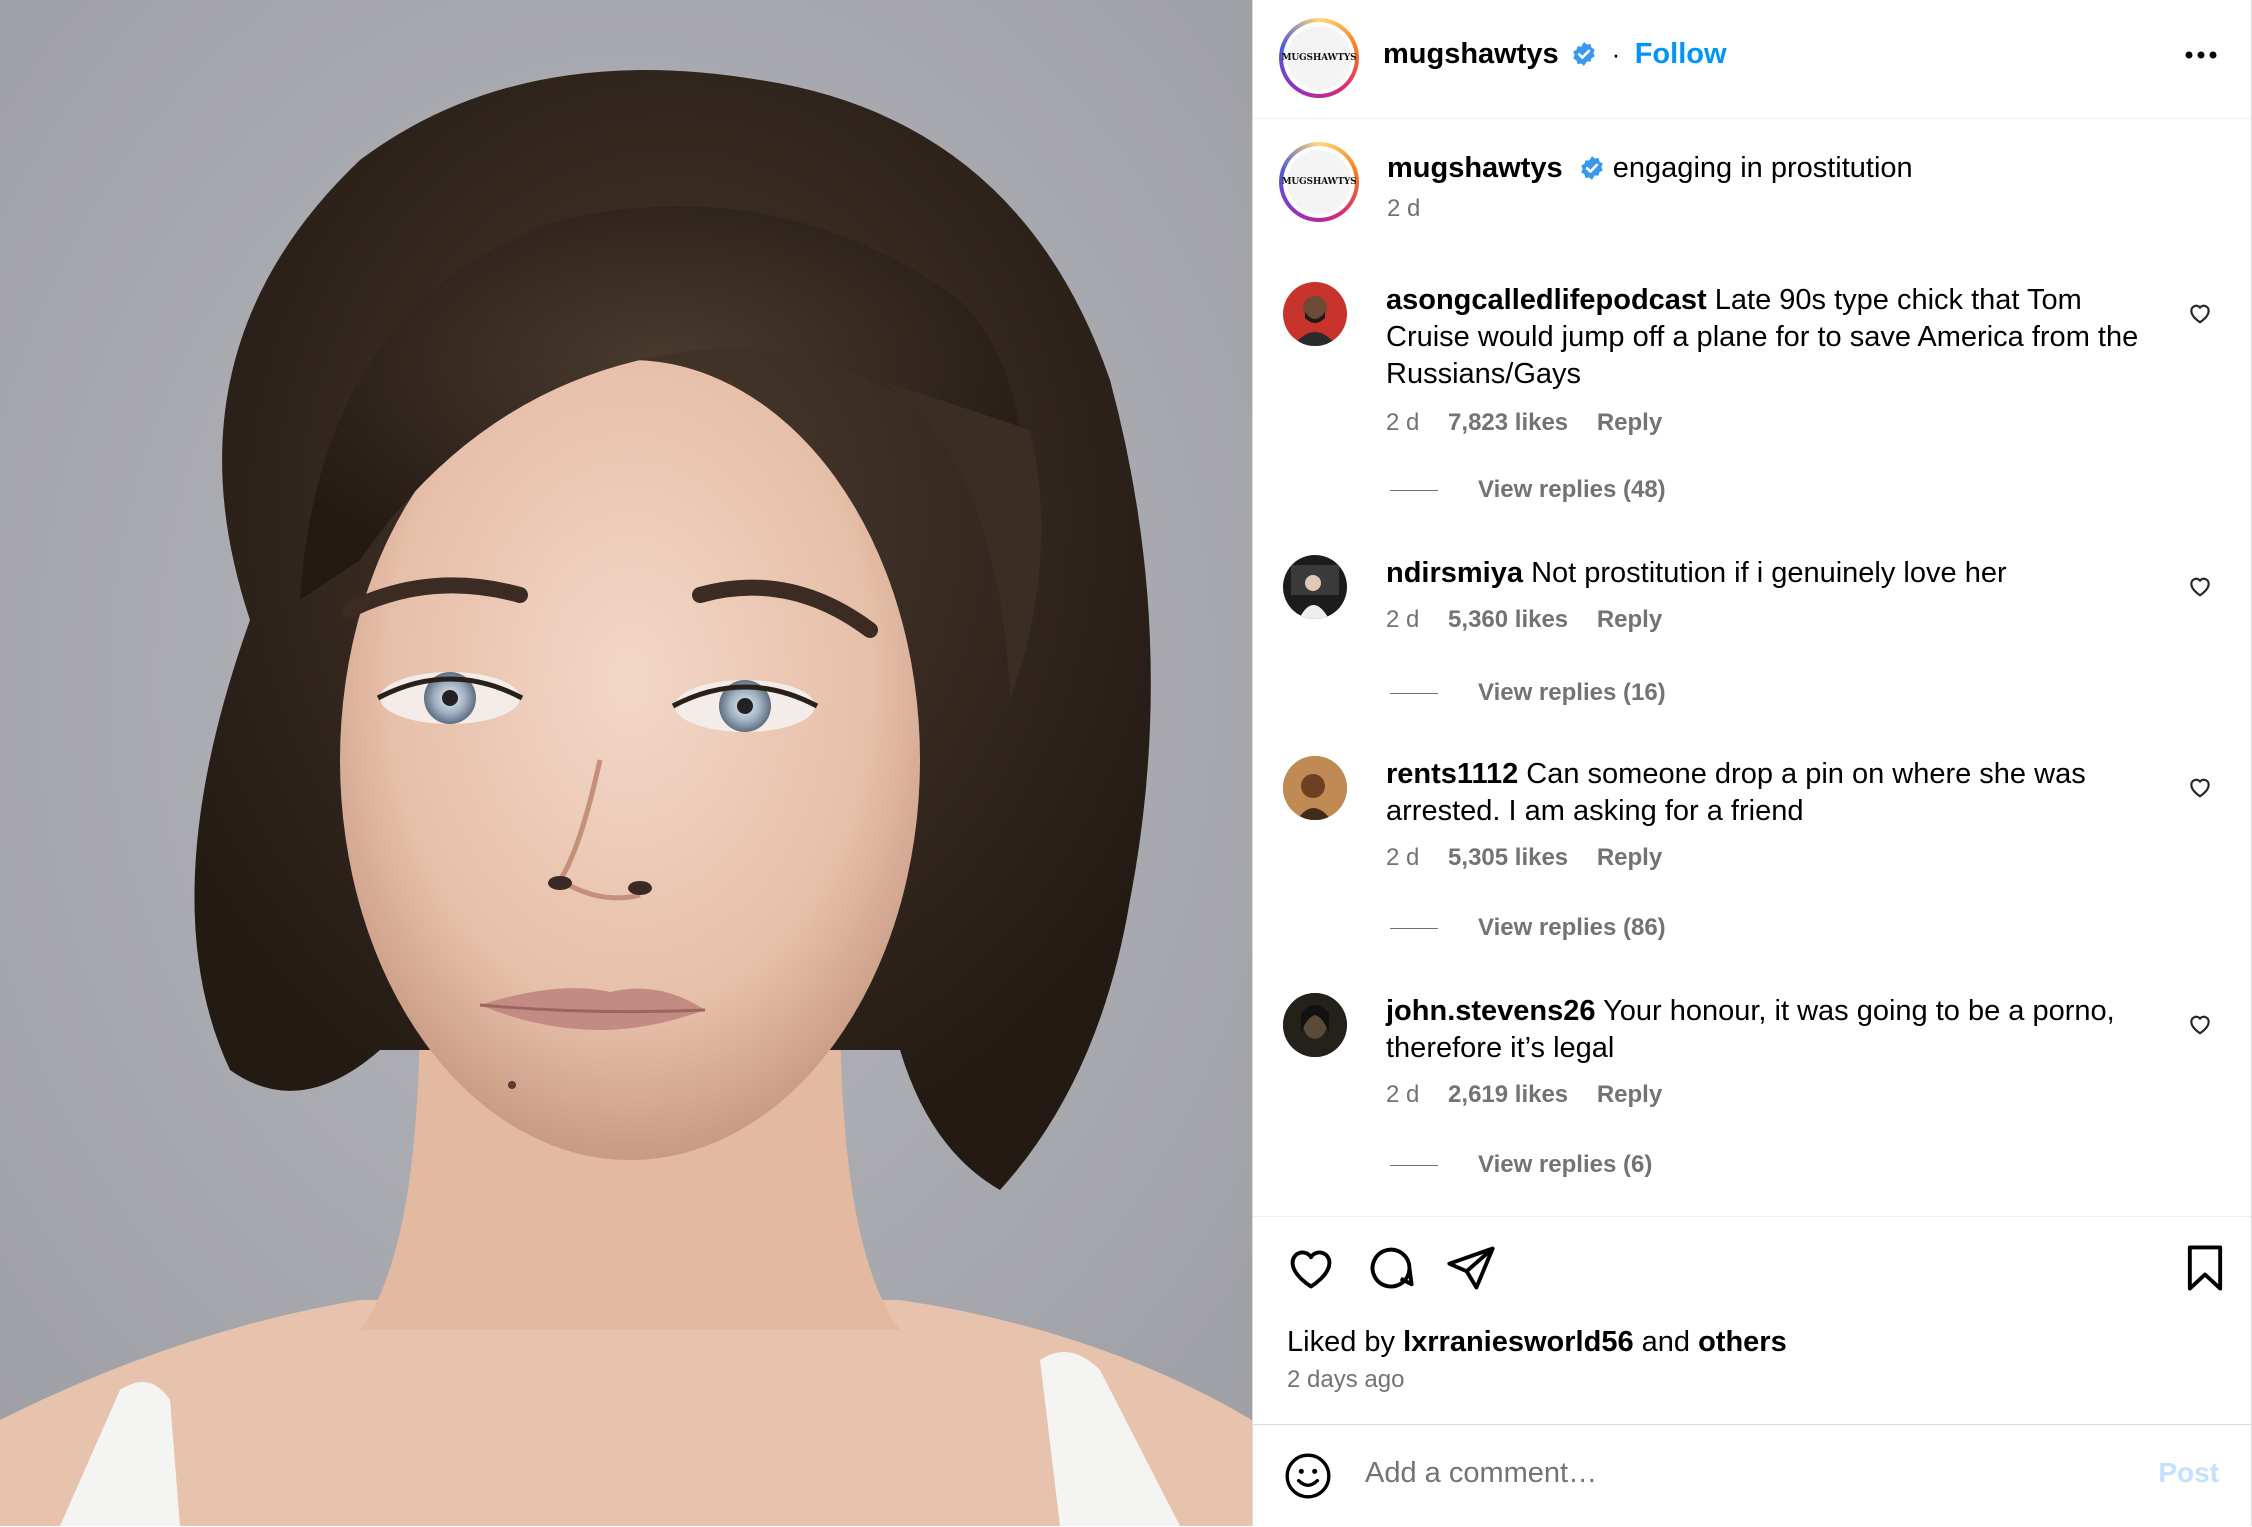 The height and width of the screenshot is (1527, 2252). Describe the element at coordinates (1572, 692) in the screenshot. I see `view-replies-label: View replies (16)` at that location.